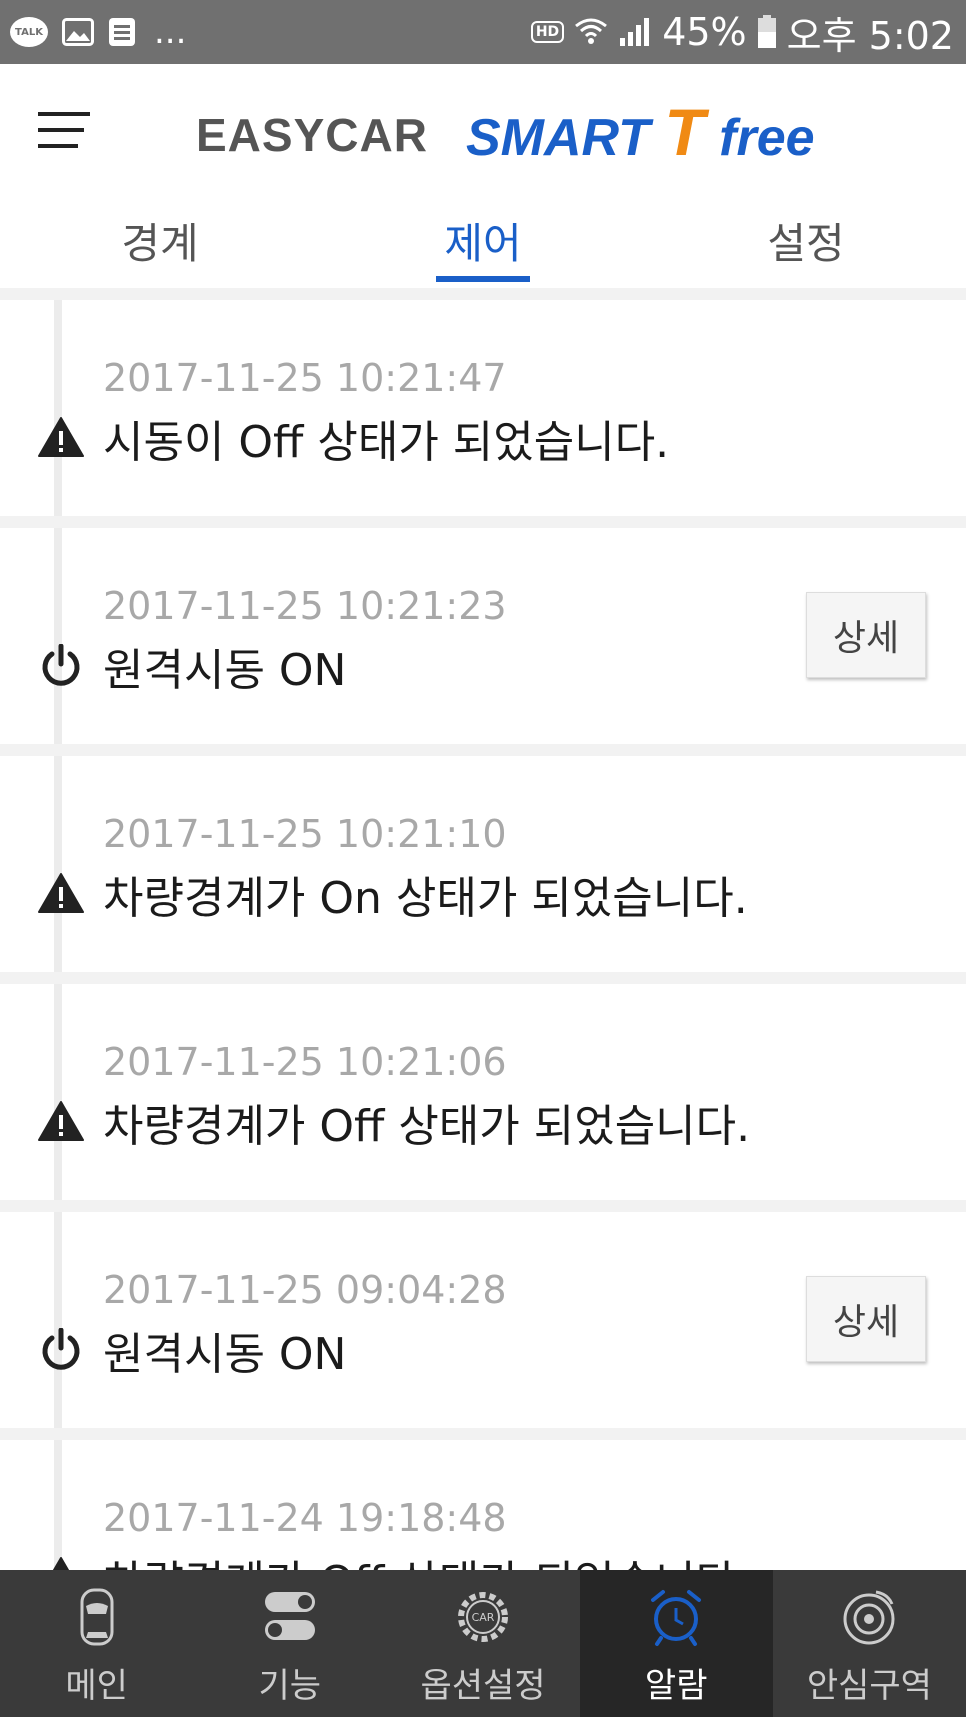  I want to click on svg-text: CAR, so click(483, 1617).